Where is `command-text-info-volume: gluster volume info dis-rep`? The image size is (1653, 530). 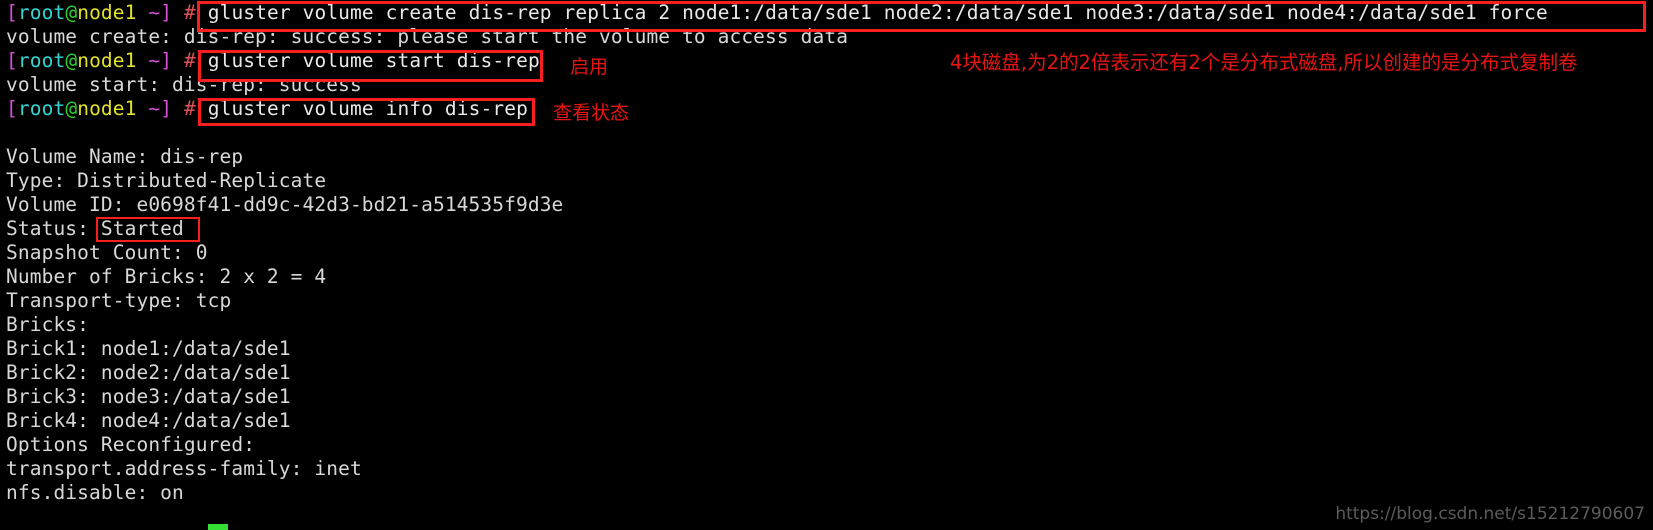 command-text-info-volume: gluster volume info dis-rep is located at coordinates (367, 108).